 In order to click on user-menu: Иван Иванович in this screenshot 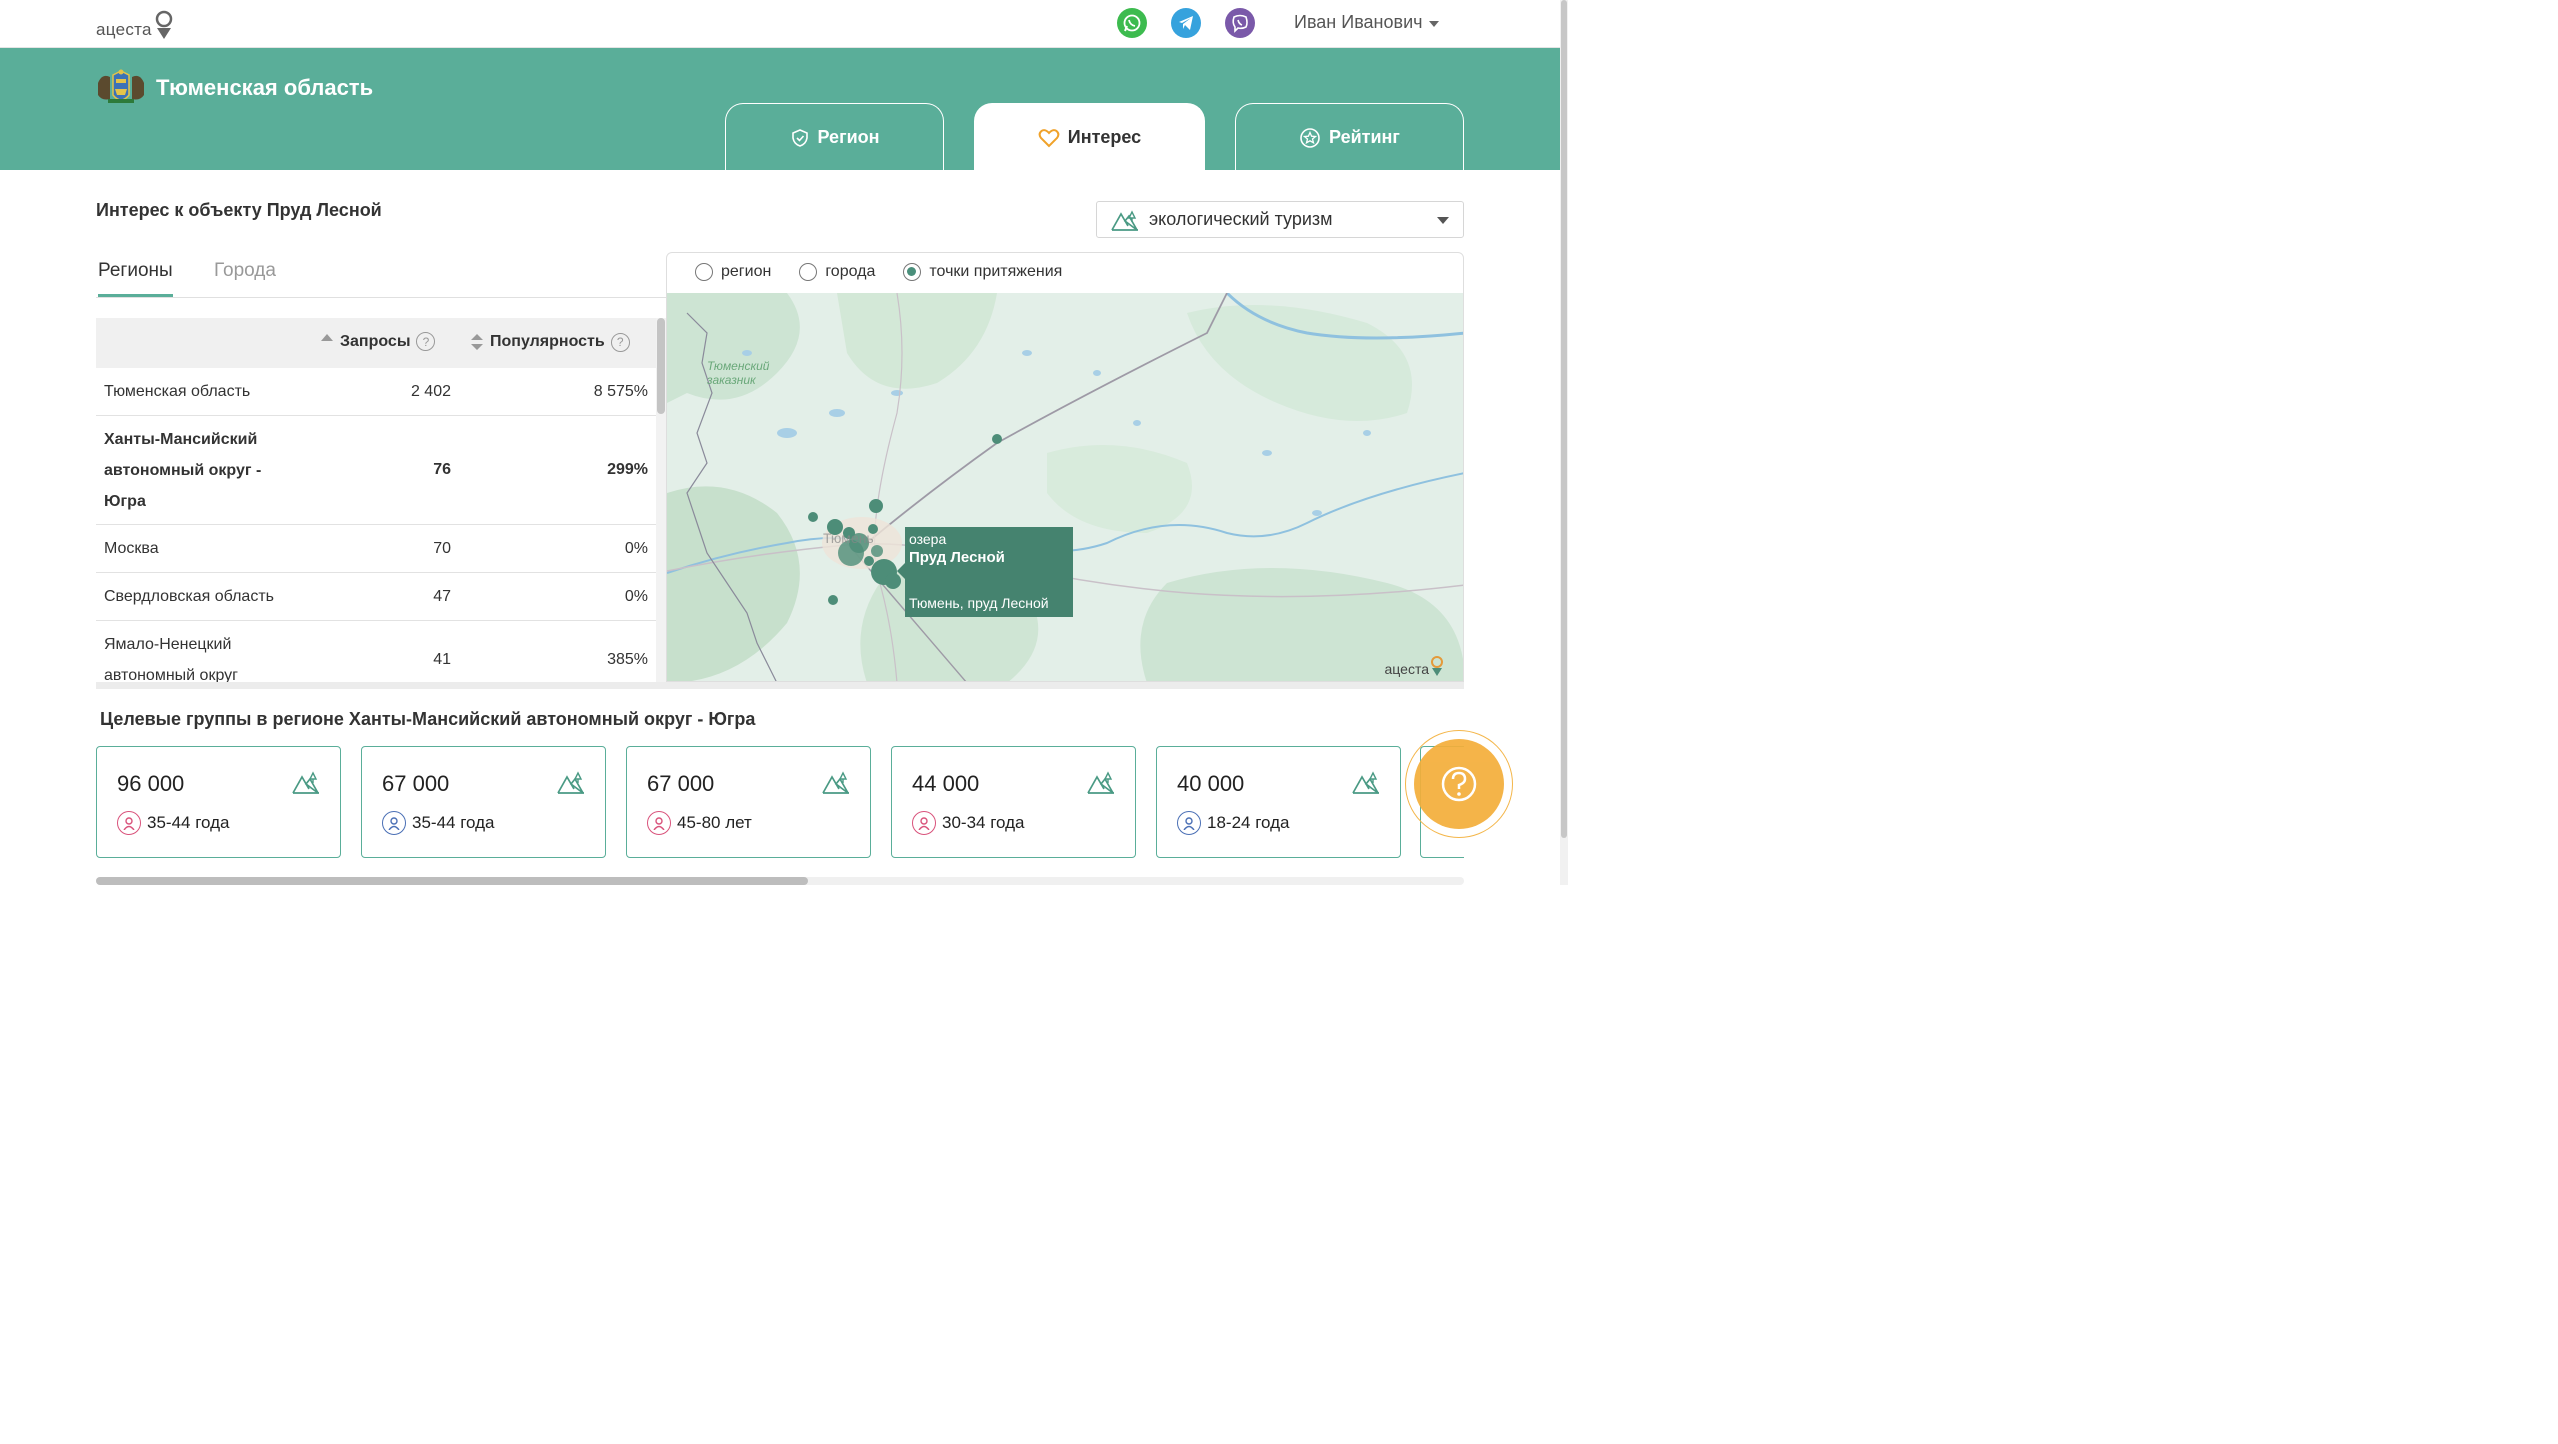, I will do `click(1366, 22)`.